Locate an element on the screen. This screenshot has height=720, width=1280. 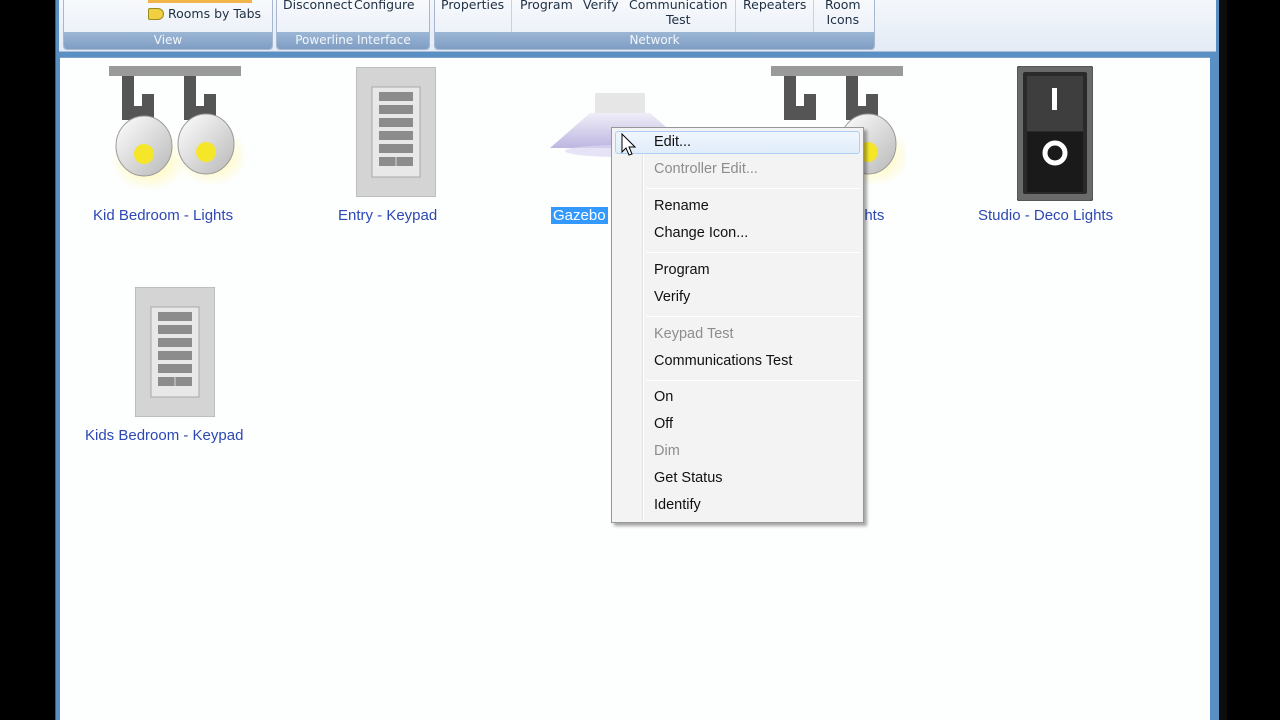
mouse-cursor-icon is located at coordinates (629, 144).